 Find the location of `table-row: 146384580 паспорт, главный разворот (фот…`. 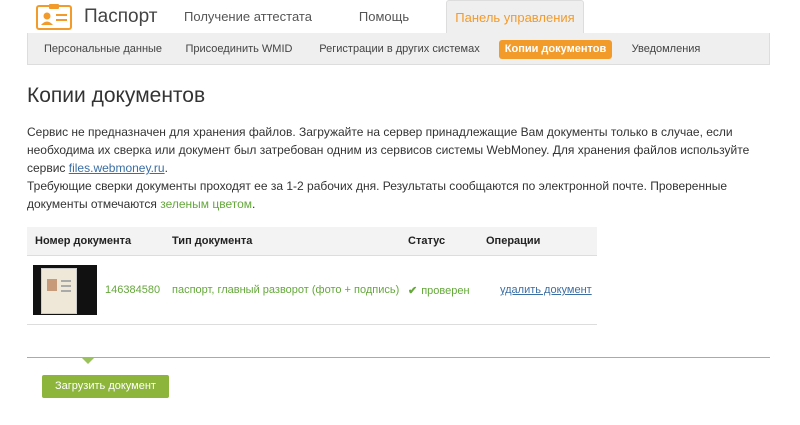

table-row: 146384580 паспорт, главный разворот (фот… is located at coordinates (312, 290).